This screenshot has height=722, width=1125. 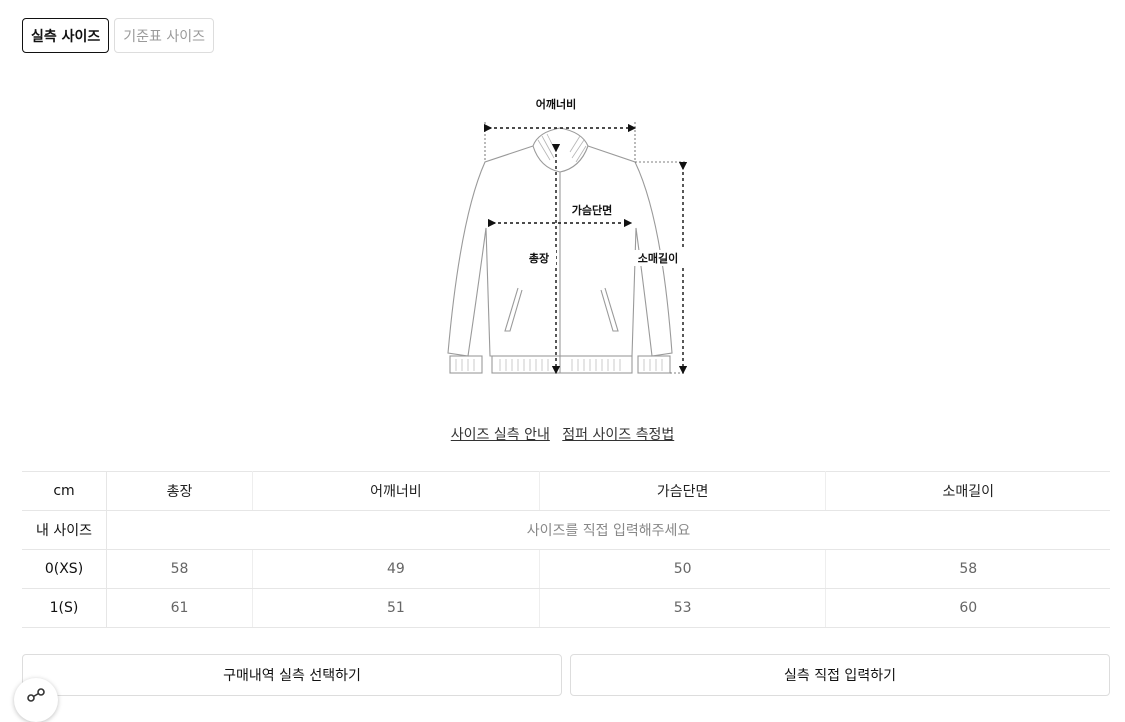 I want to click on table-cell: 50, so click(x=683, y=569).